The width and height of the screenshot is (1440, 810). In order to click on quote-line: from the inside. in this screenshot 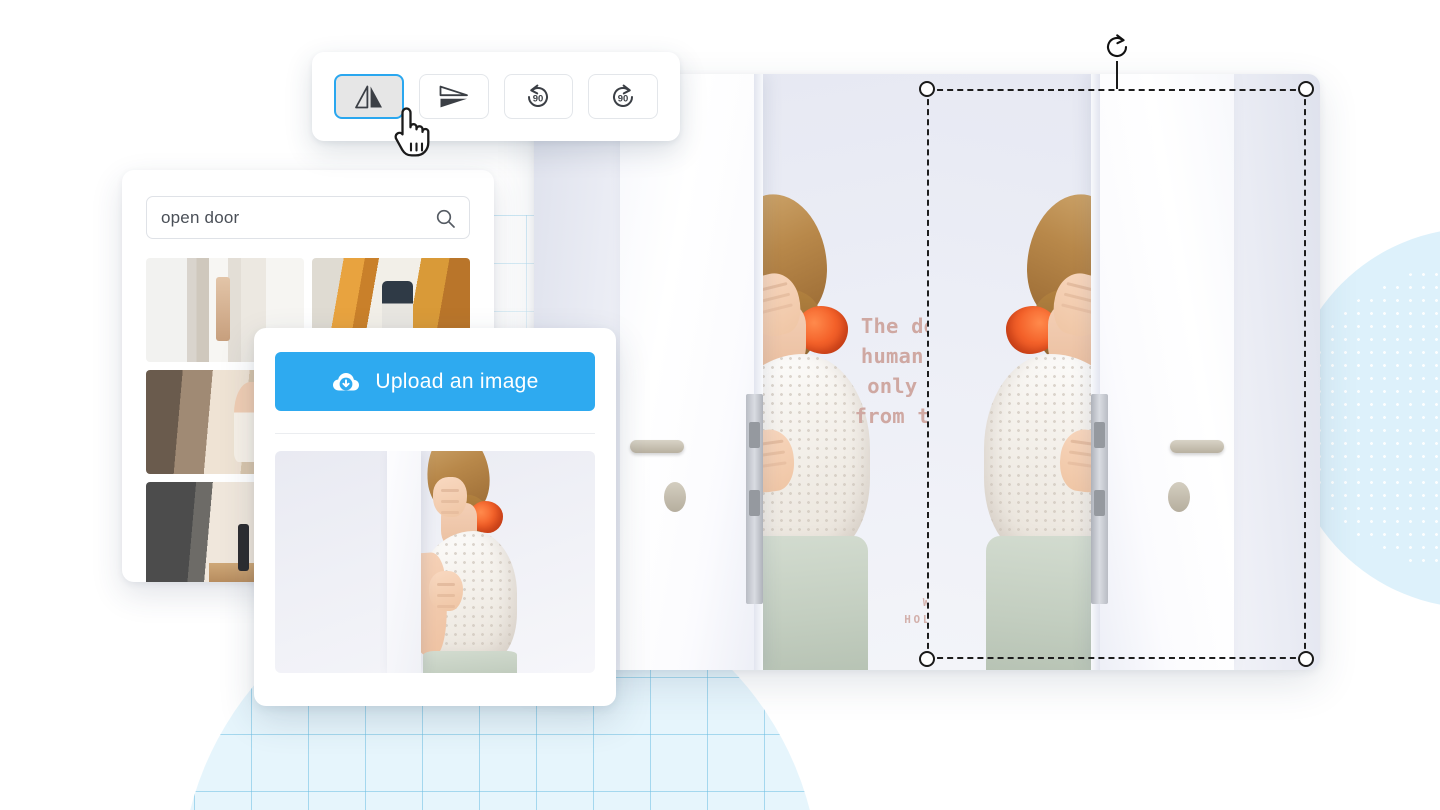, I will do `click(890, 415)`.